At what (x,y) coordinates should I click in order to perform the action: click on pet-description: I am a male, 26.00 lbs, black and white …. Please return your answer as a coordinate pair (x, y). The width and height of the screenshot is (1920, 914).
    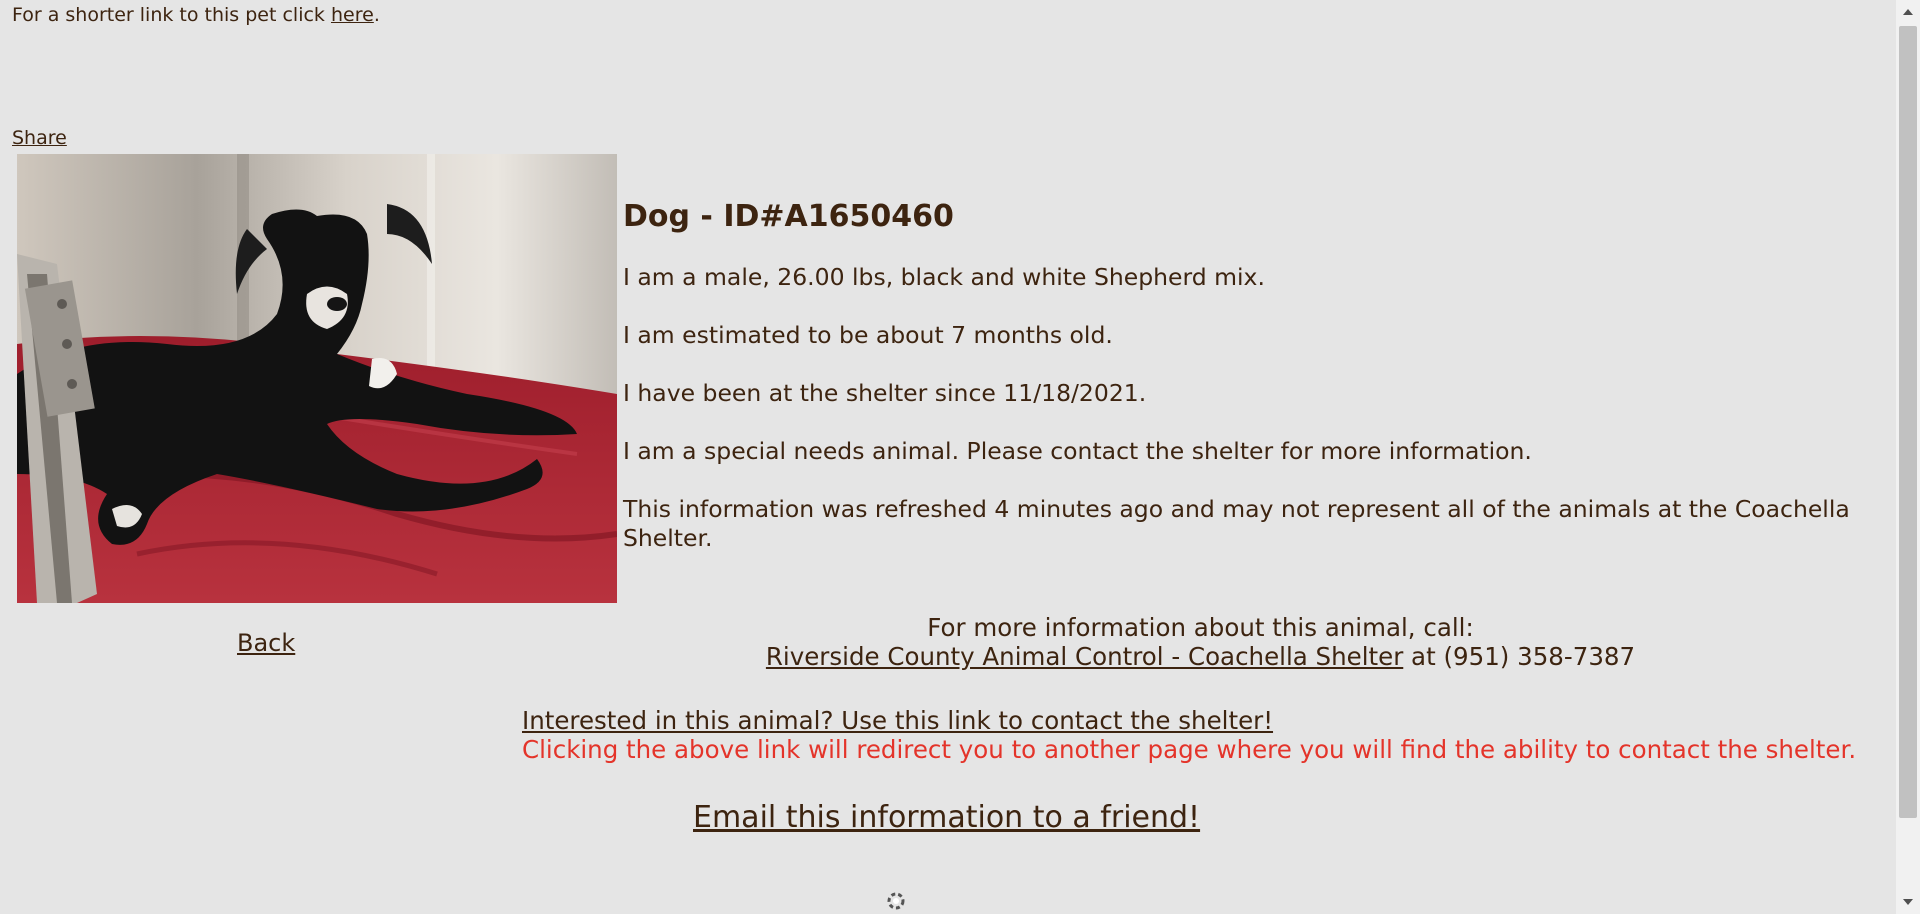
    Looking at the image, I should click on (944, 277).